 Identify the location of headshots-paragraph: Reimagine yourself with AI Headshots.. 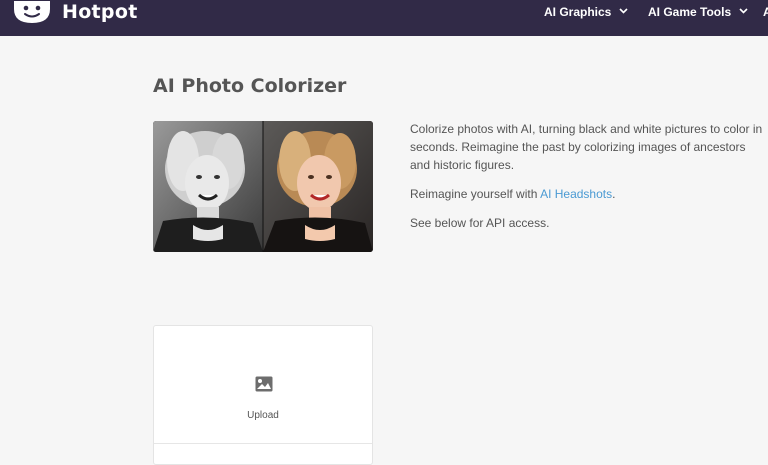
(587, 194).